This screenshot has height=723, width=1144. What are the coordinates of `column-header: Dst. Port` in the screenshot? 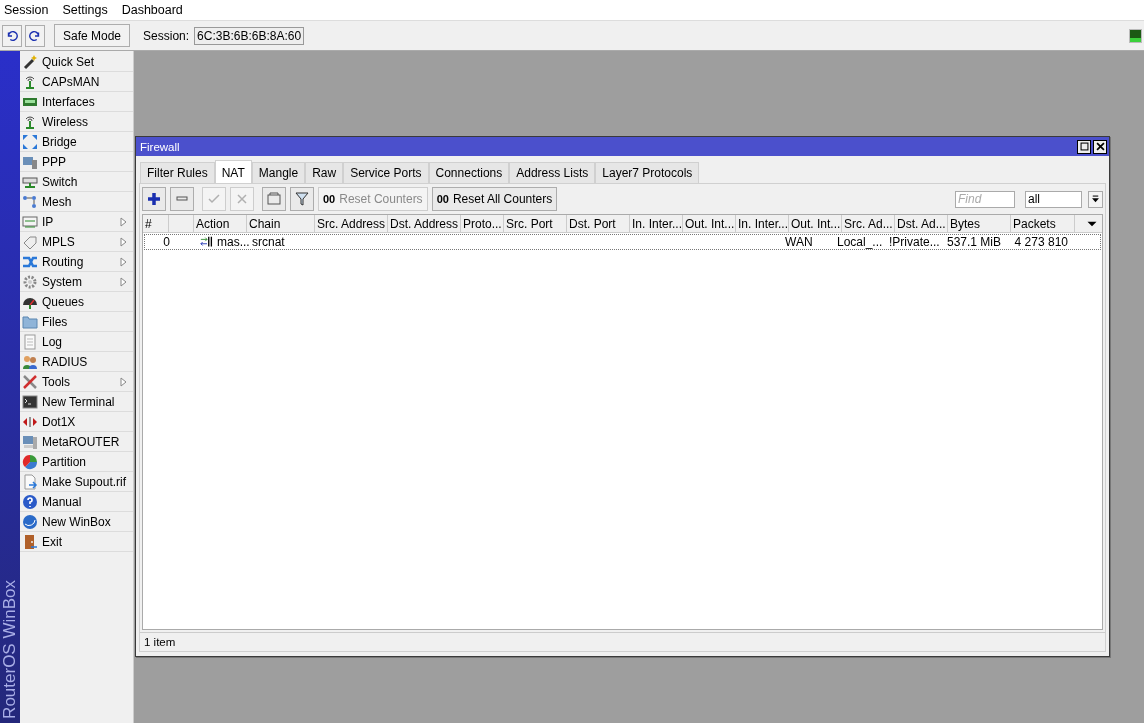 It's located at (598, 223).